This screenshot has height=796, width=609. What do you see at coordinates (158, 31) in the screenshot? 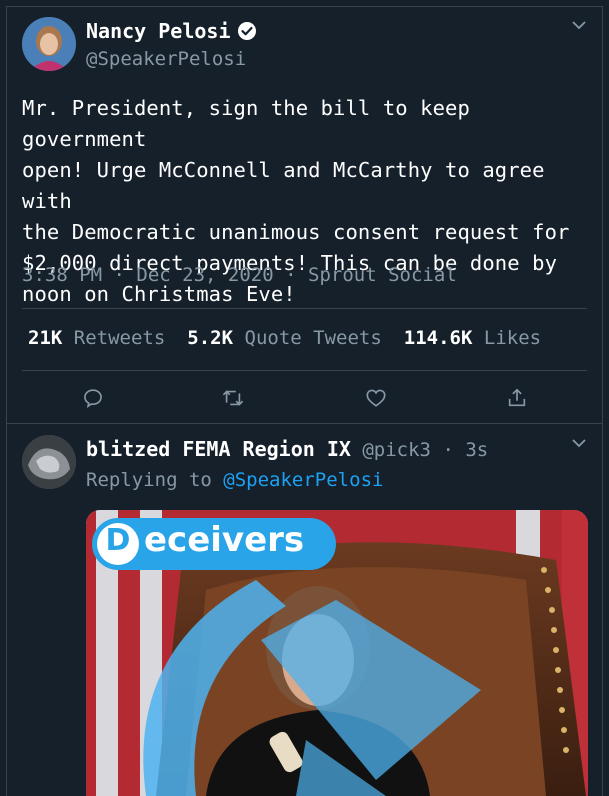
I see `author-name: Nancy Pelosi` at bounding box center [158, 31].